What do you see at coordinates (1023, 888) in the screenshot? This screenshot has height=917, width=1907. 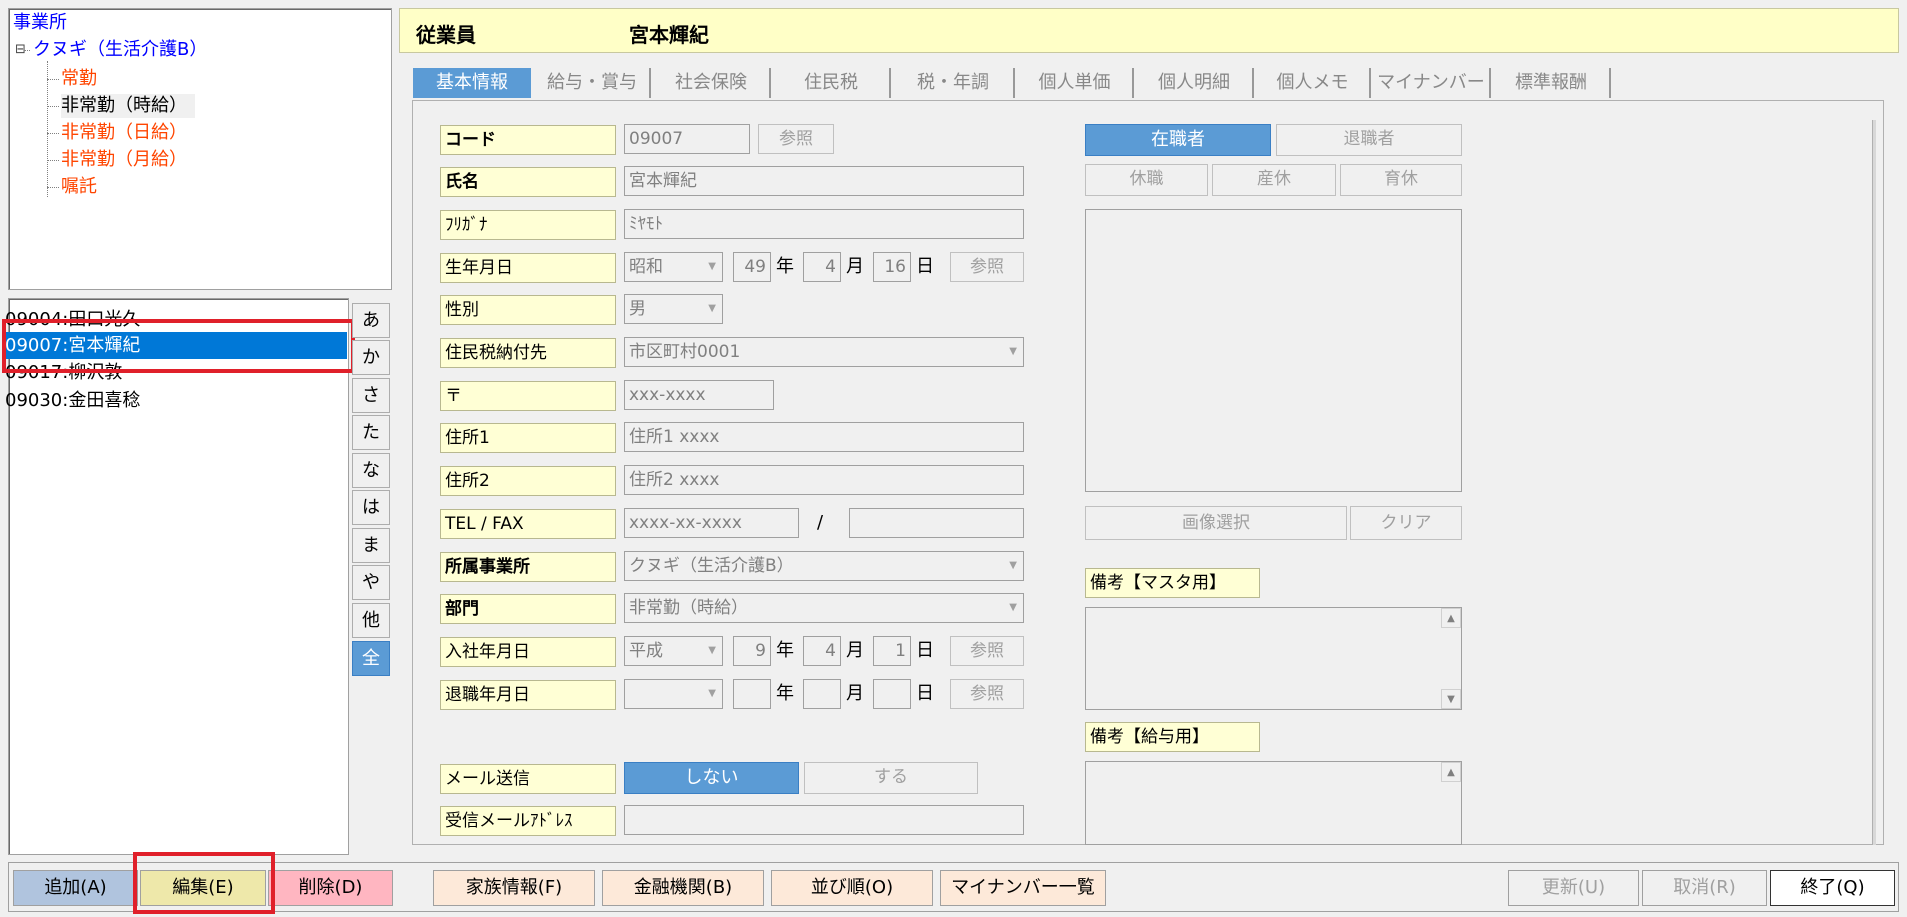 I see `mynumber-list-button: マイナンバー一覧` at bounding box center [1023, 888].